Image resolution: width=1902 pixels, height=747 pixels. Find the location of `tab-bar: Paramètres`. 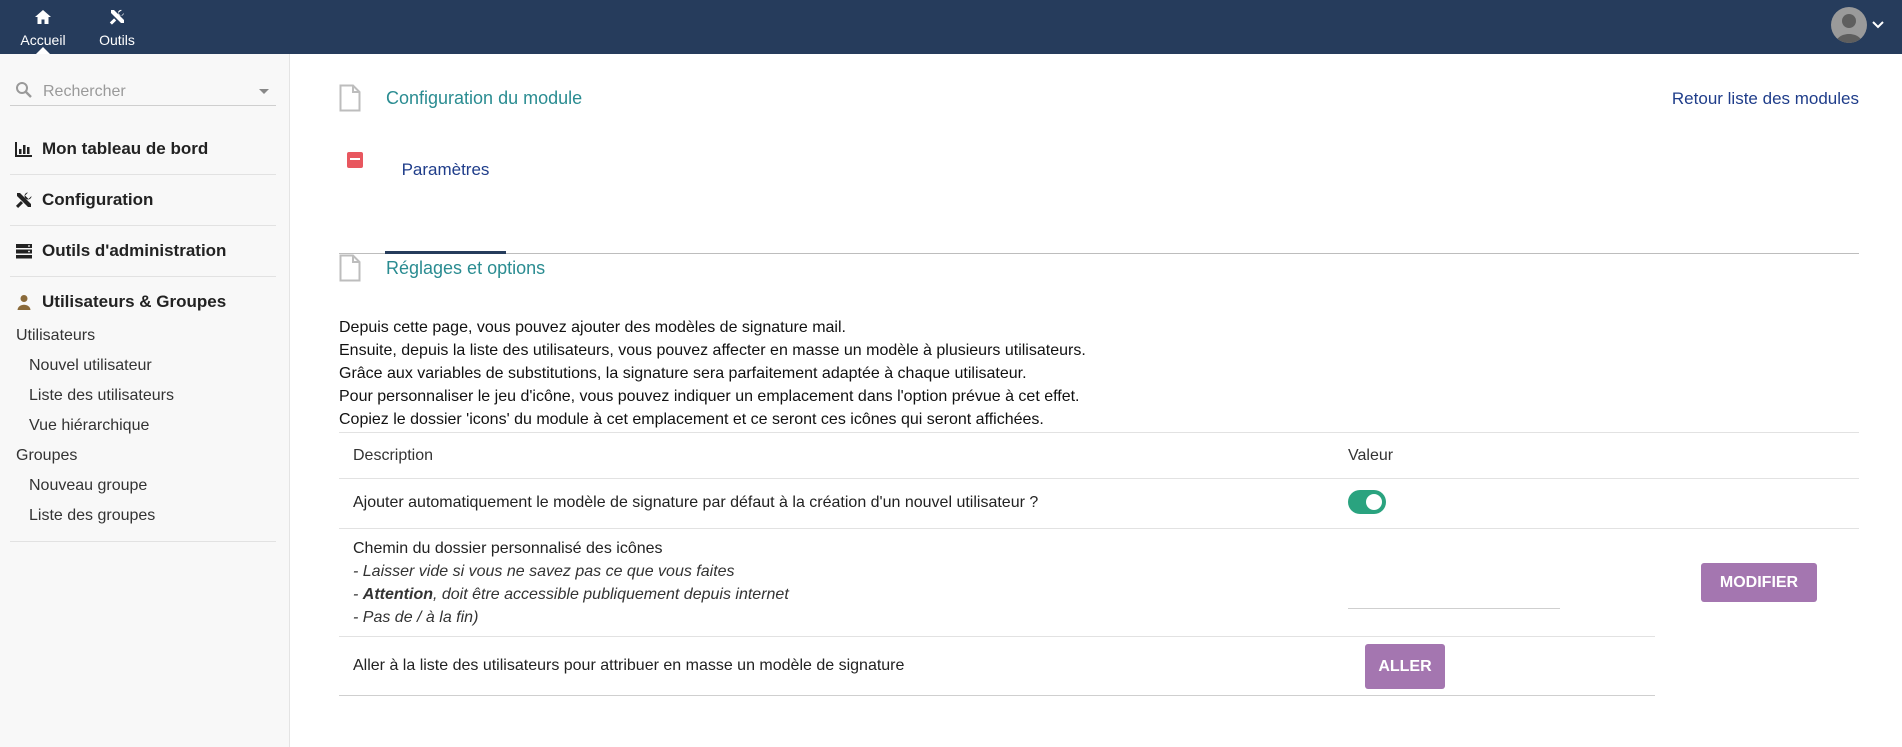

tab-bar: Paramètres is located at coordinates (1099, 203).